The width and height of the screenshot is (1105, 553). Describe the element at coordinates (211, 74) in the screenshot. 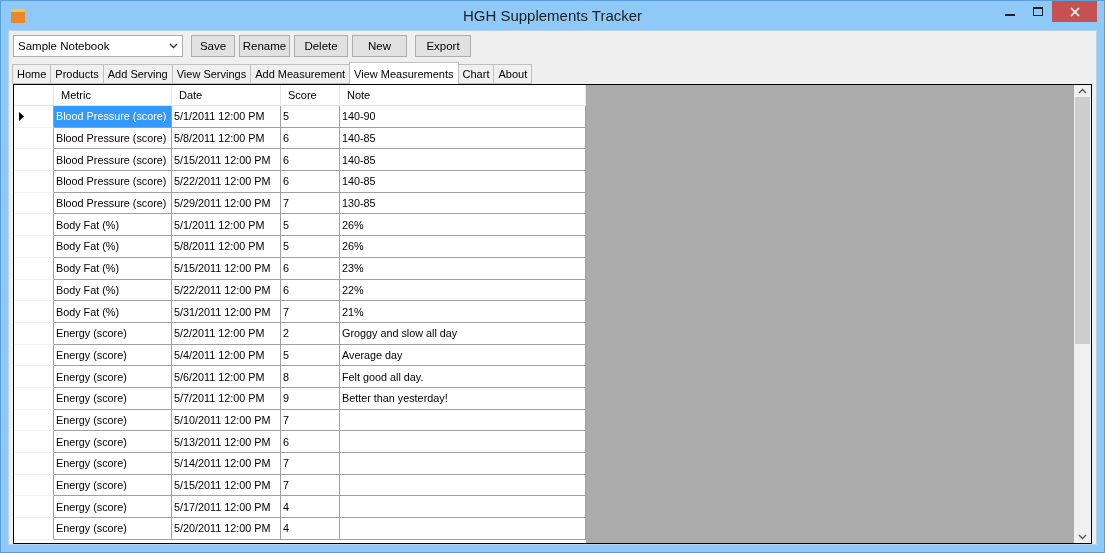

I see `tab: View Servings` at that location.